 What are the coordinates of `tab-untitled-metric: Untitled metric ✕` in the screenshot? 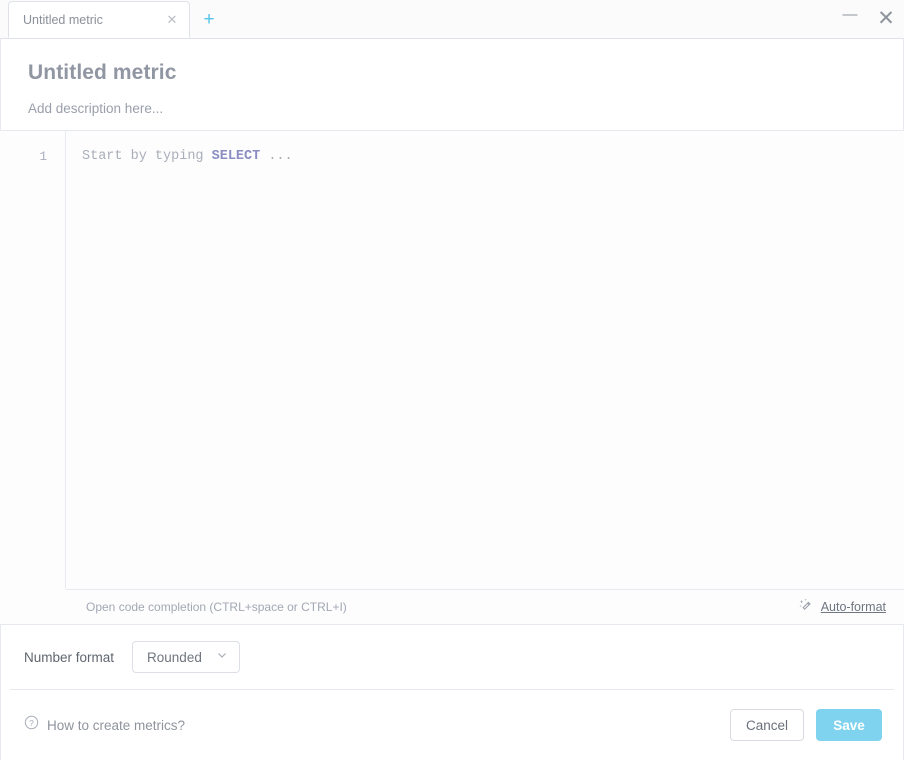 It's located at (99, 19).